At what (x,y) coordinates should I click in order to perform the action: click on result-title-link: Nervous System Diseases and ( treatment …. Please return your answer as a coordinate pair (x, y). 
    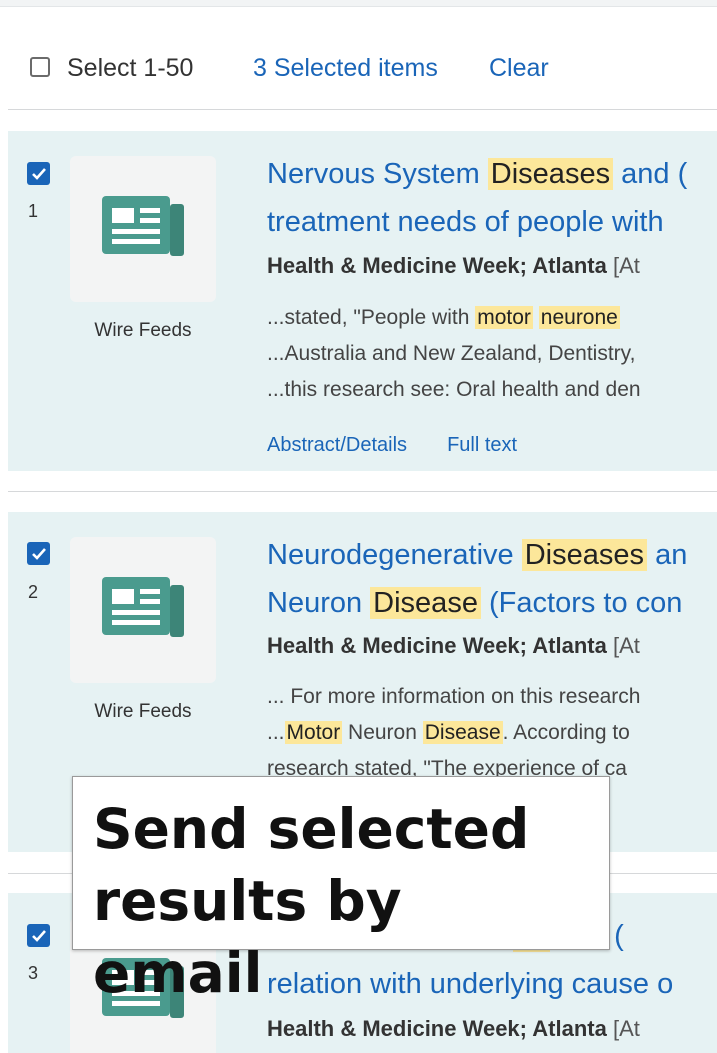
    Looking at the image, I should click on (477, 198).